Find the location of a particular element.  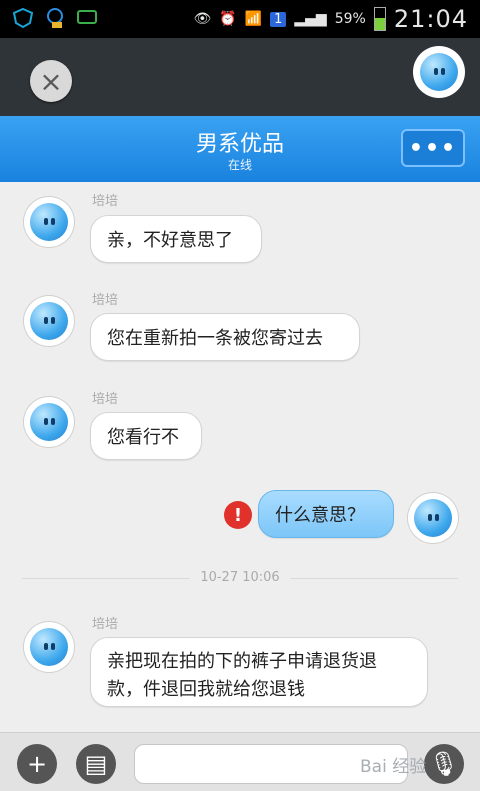

status-indicators: 👁 ⏰ 📶 1 ▂▄▆ 59% 21:04 is located at coordinates (330, 19).